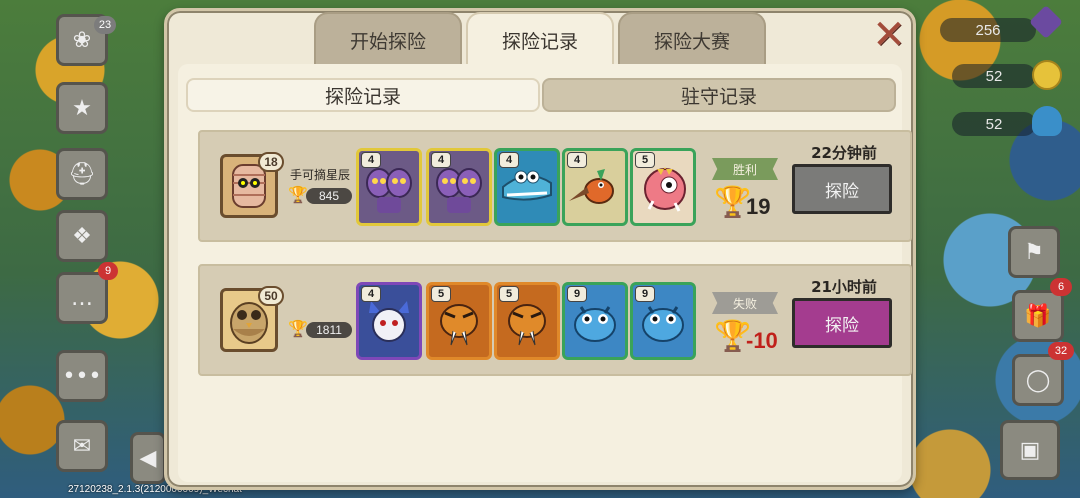 The image size is (1080, 498). What do you see at coordinates (994, 76) in the screenshot?
I see `coin-counter: 52` at bounding box center [994, 76].